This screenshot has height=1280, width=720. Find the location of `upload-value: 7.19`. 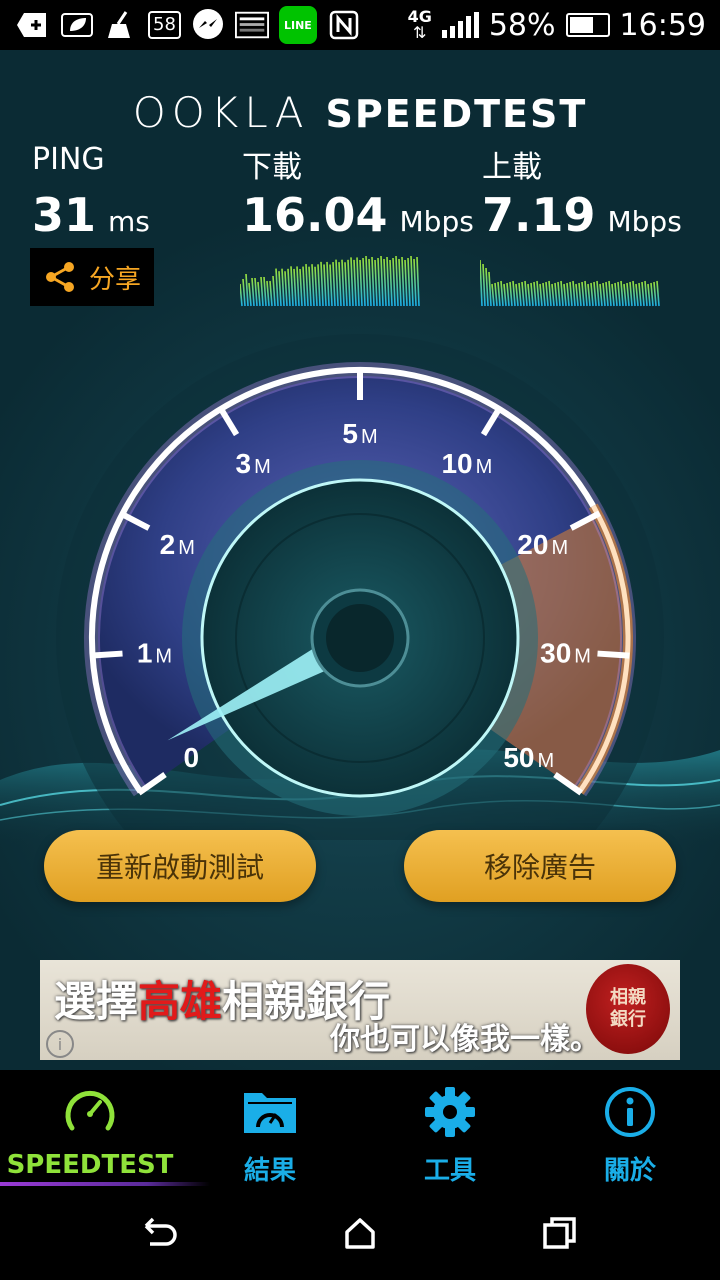

upload-value: 7.19 is located at coordinates (539, 215).